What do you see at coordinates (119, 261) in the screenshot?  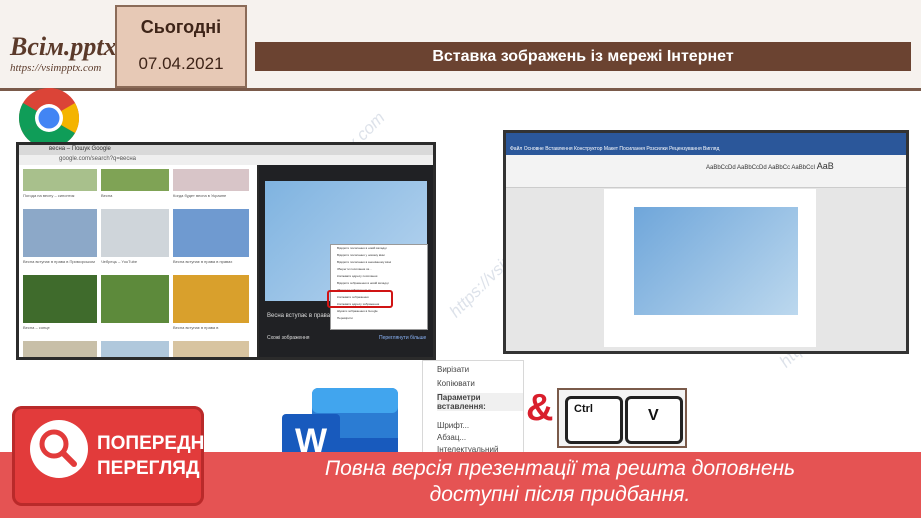 I see `thumb-caption: Чебрець – YouTube` at bounding box center [119, 261].